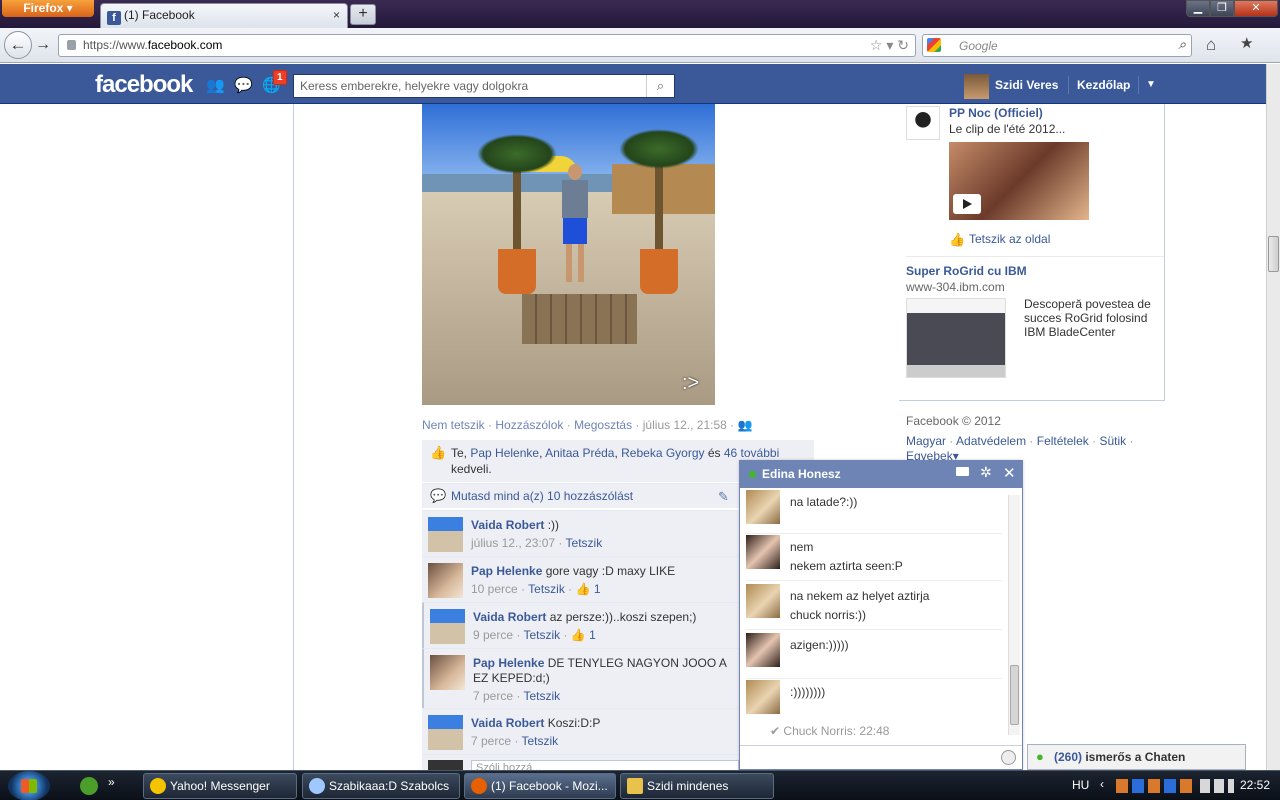 Image resolution: width=1280 pixels, height=800 pixels. What do you see at coordinates (243, 85) in the screenshot?
I see `messages-icon: 💬` at bounding box center [243, 85].